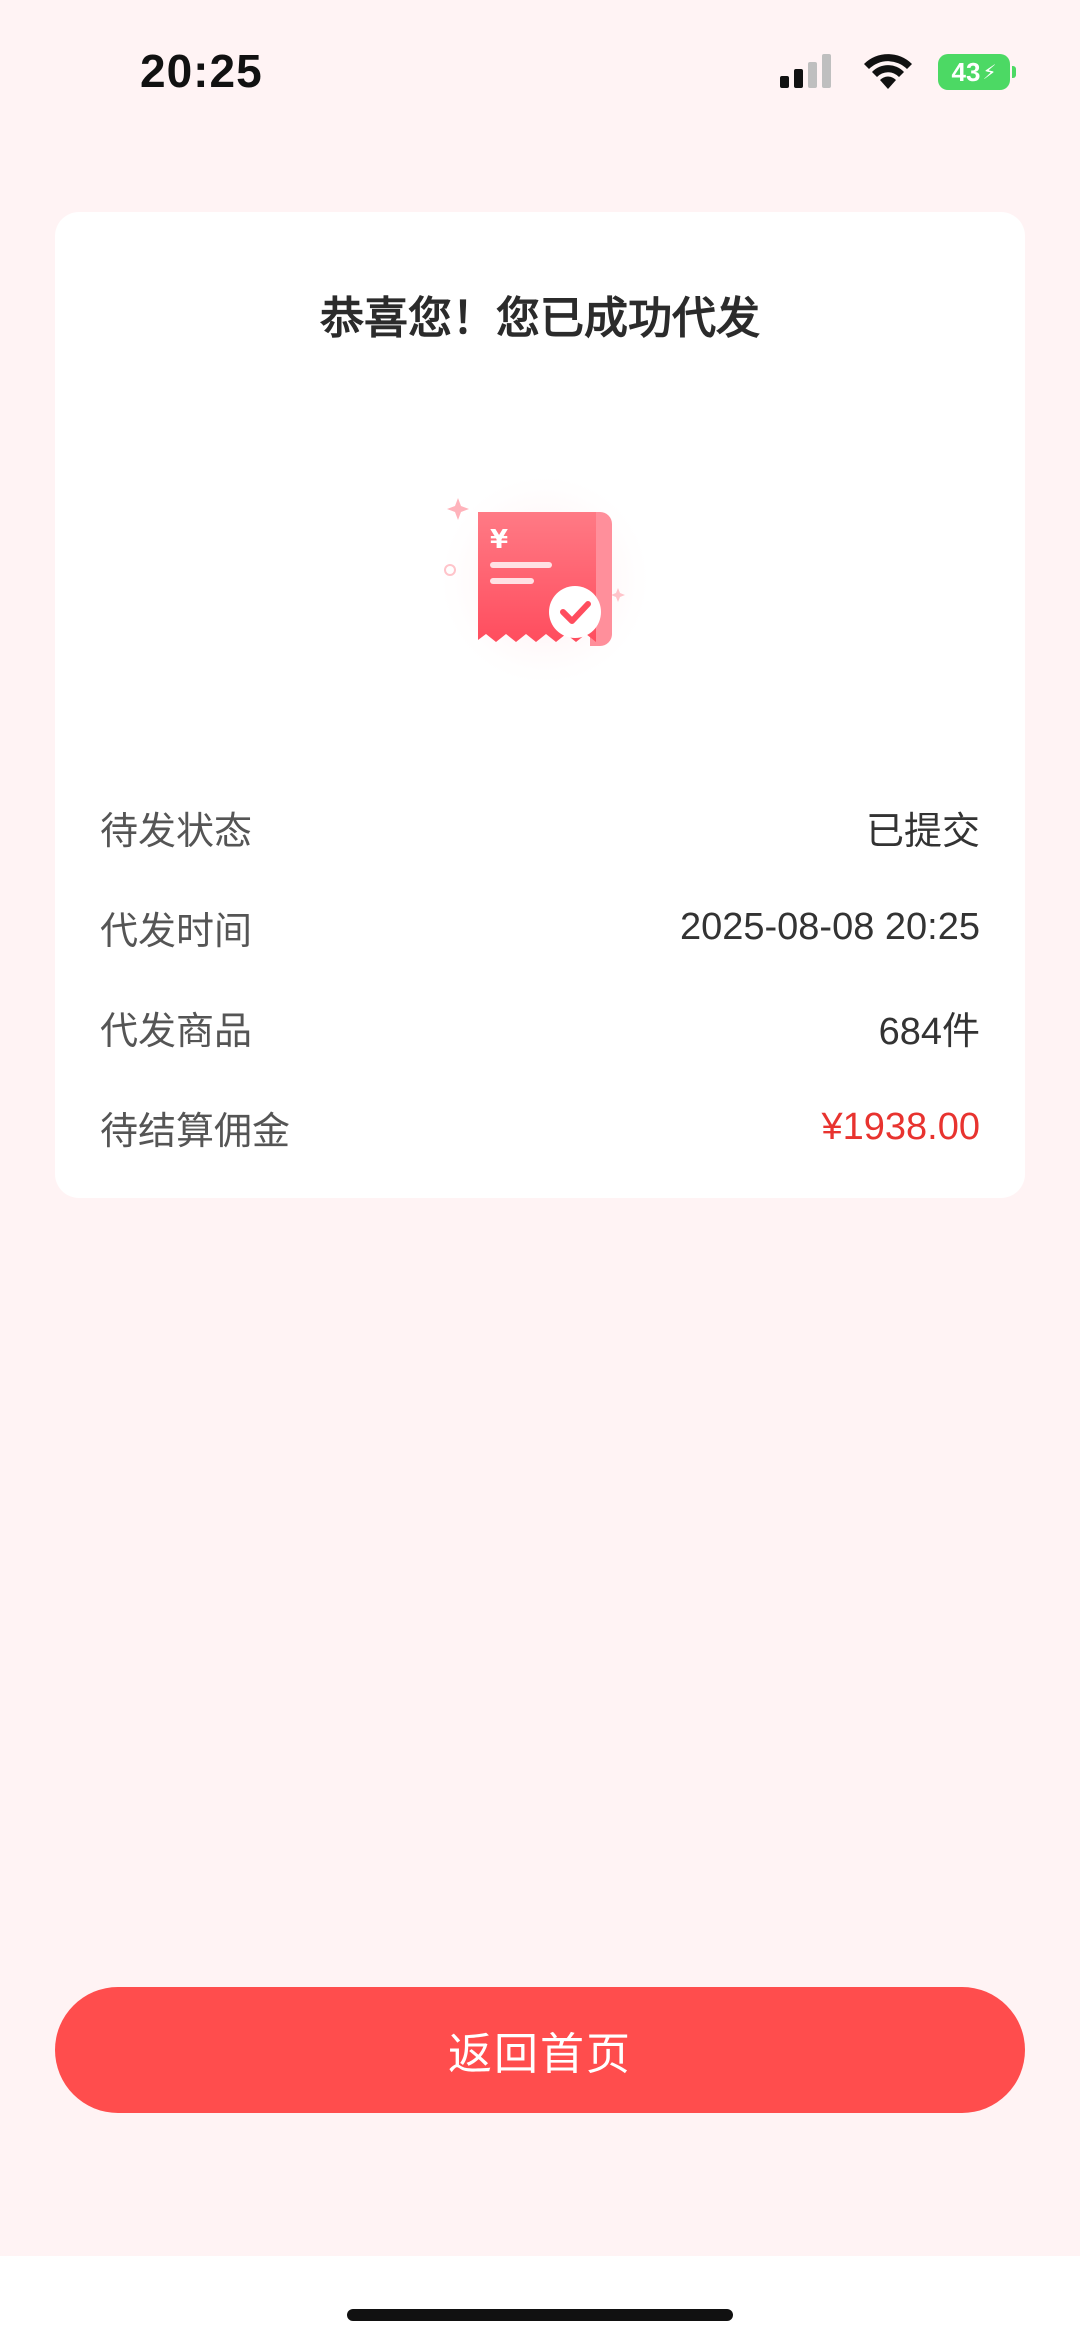  I want to click on page-title: 恭喜您！您已成功代发, so click(540, 318).